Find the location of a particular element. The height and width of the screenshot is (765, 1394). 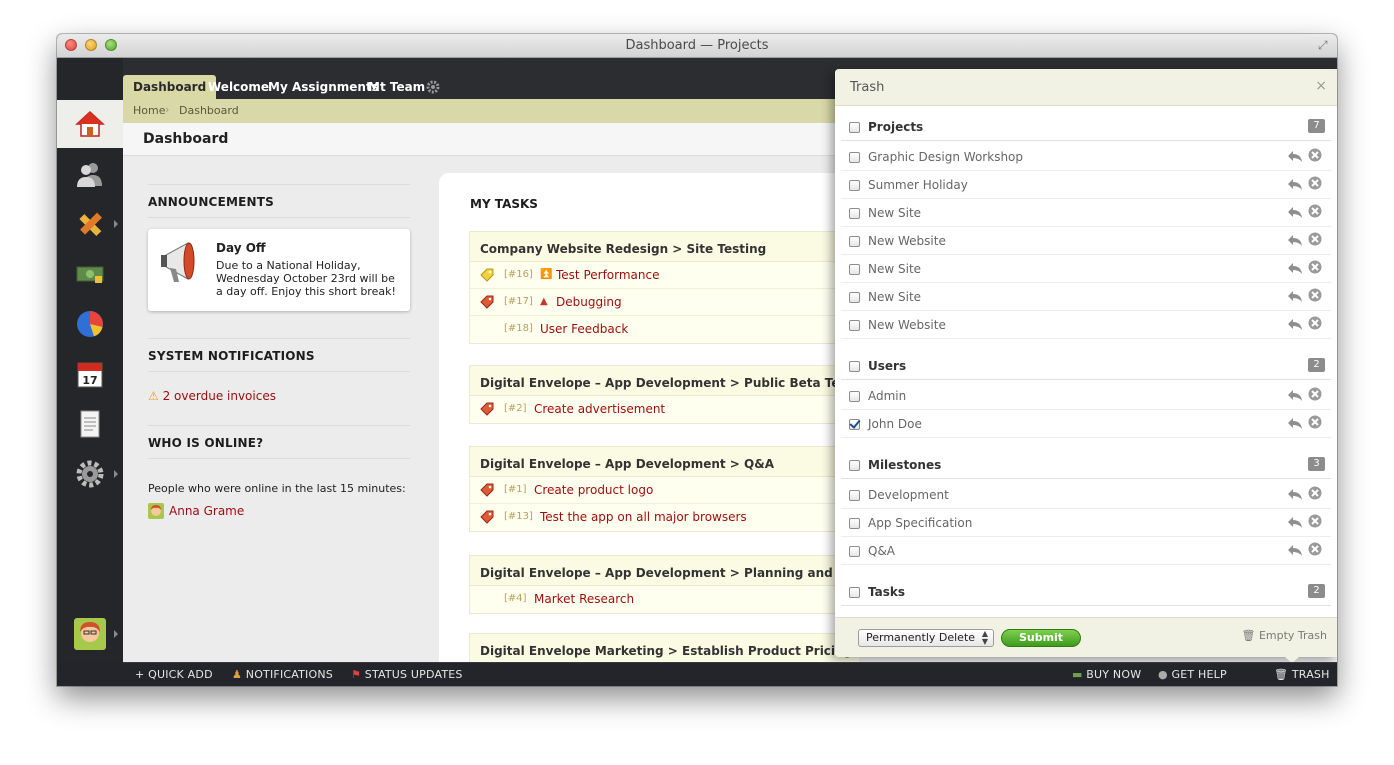

task-row: [#4] Market Research is located at coordinates (664, 599).